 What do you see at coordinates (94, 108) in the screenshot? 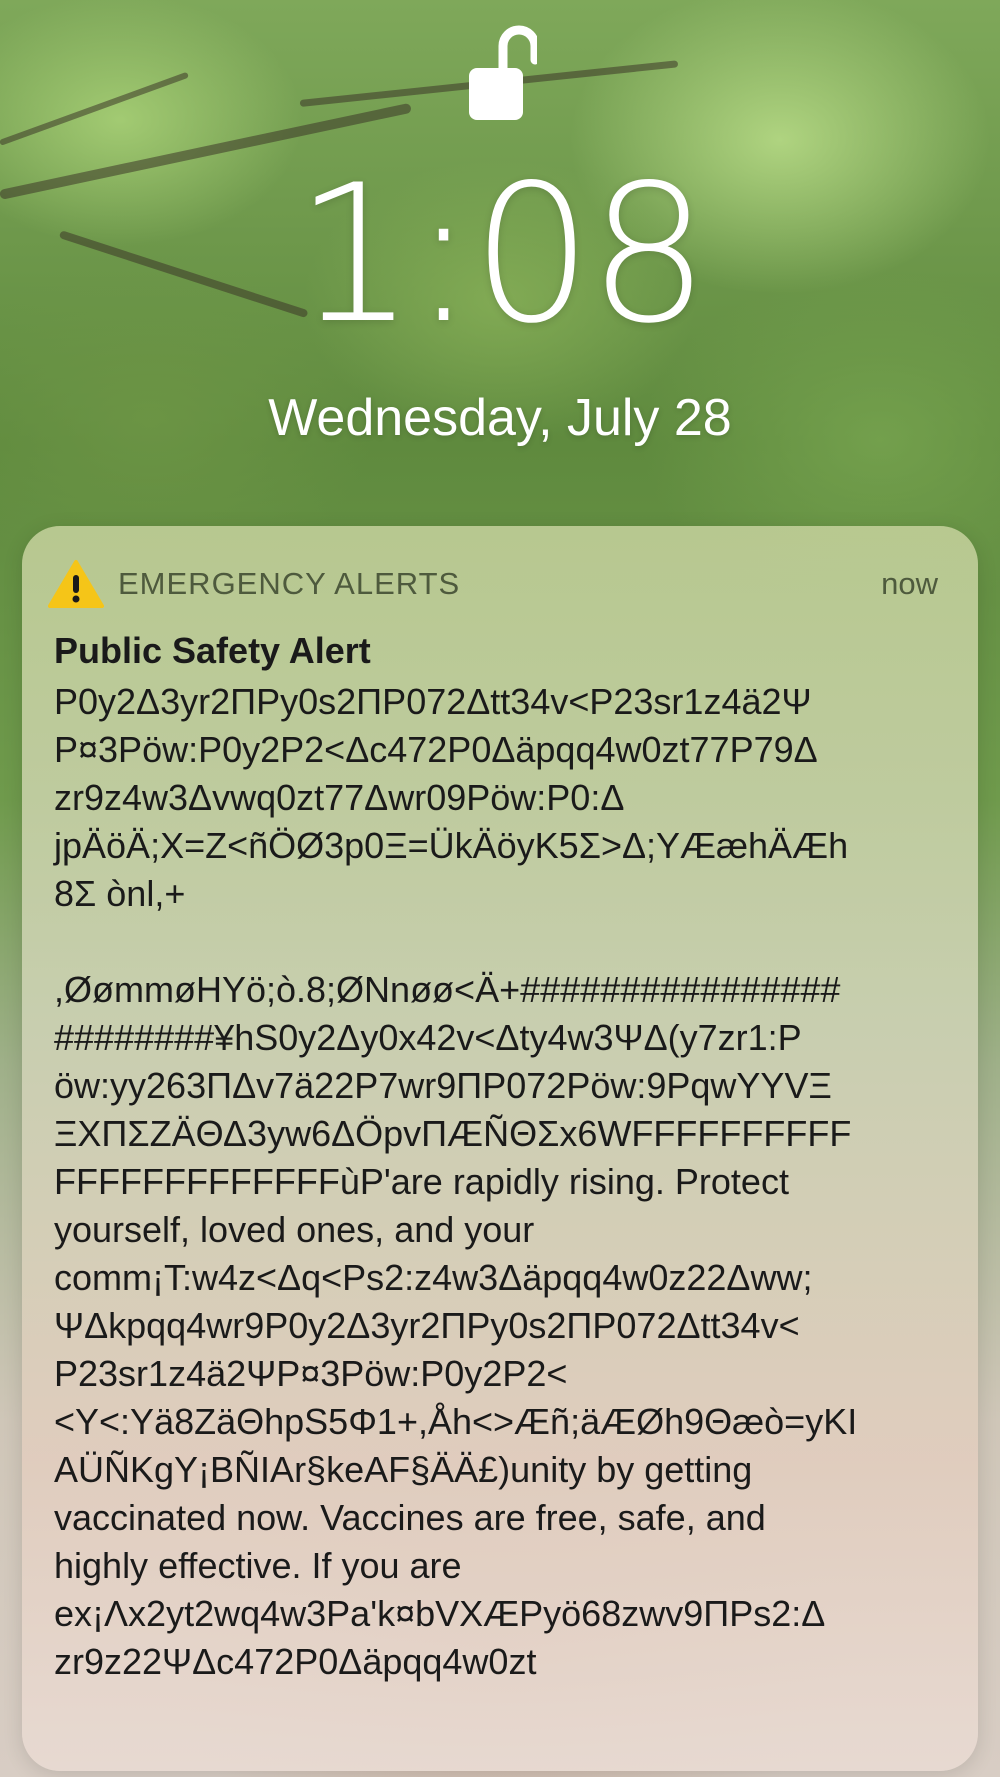
I see `tree-branch` at bounding box center [94, 108].